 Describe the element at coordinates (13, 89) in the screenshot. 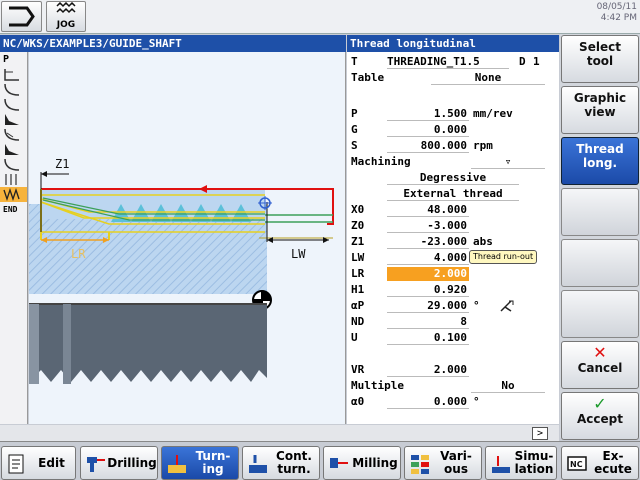

I see `strip-groove-icon` at that location.